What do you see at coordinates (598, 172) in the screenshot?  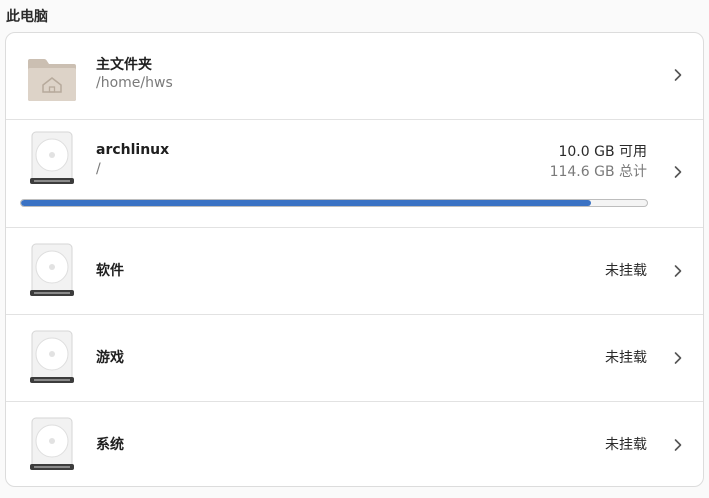 I see `total-space-text: 114.6 GB 总计` at bounding box center [598, 172].